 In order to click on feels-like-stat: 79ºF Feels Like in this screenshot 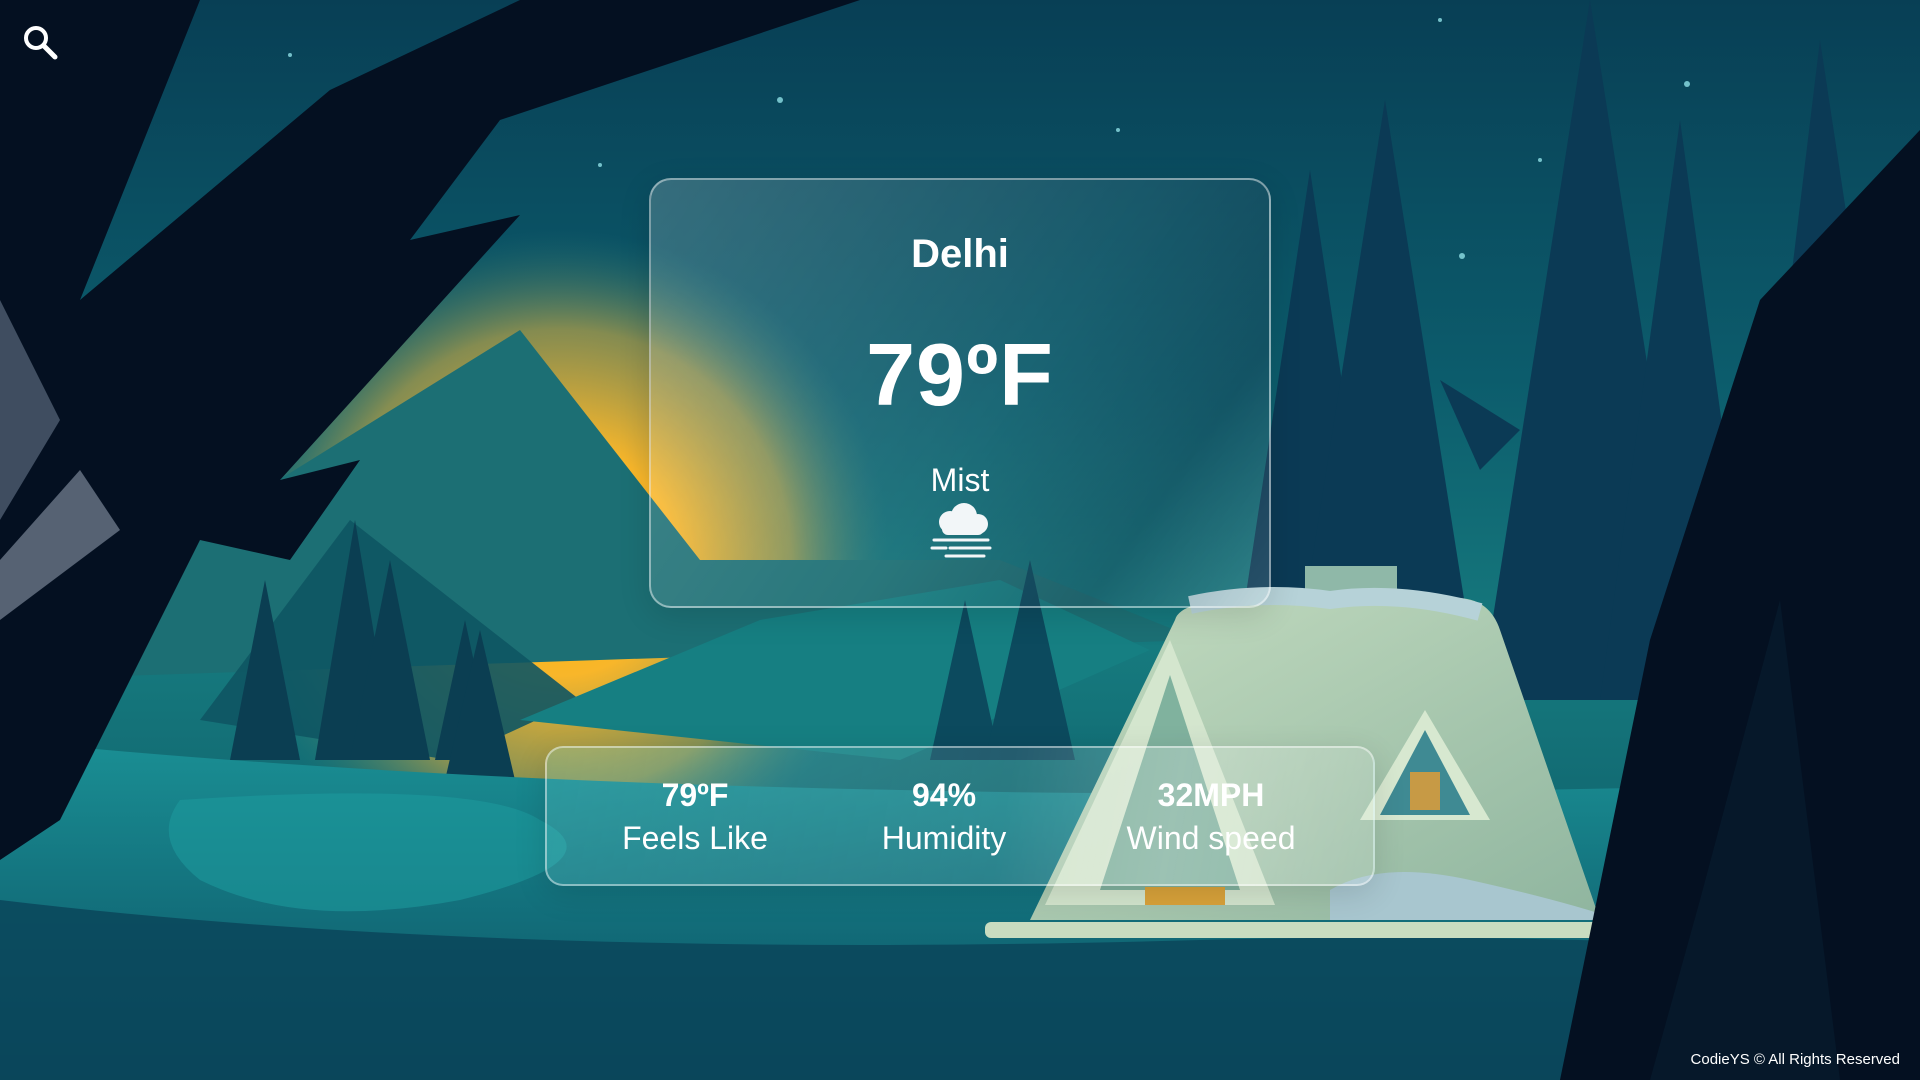, I will do `click(695, 817)`.